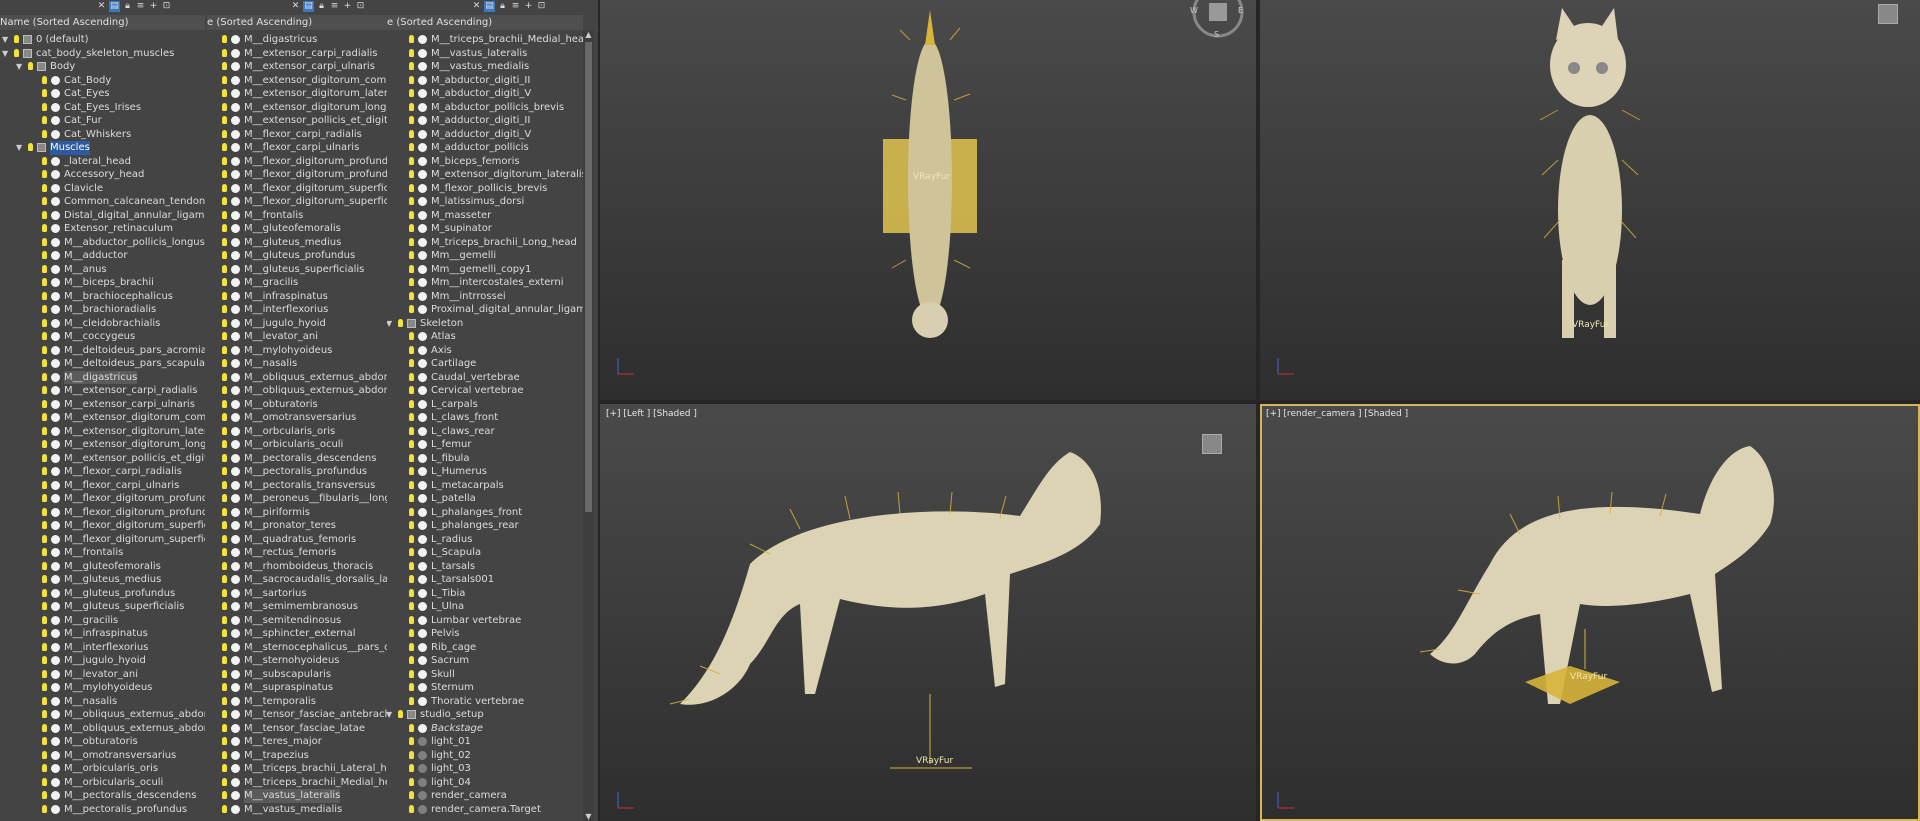  Describe the element at coordinates (102, 405) in the screenshot. I see `tree-row: M__extensor_carpi_ulnaris` at that location.